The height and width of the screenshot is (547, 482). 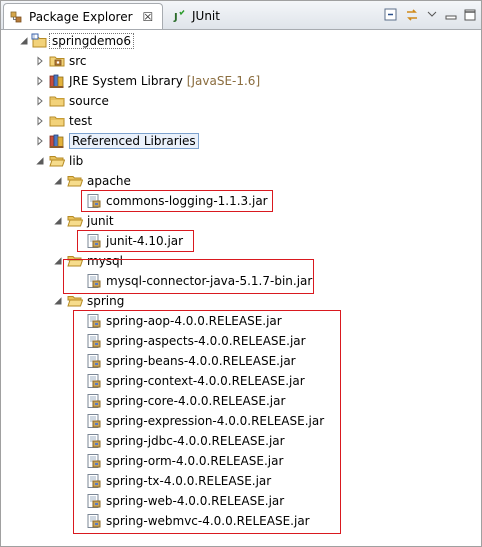 What do you see at coordinates (17, 17) in the screenshot?
I see `package-explorer-icon` at bounding box center [17, 17].